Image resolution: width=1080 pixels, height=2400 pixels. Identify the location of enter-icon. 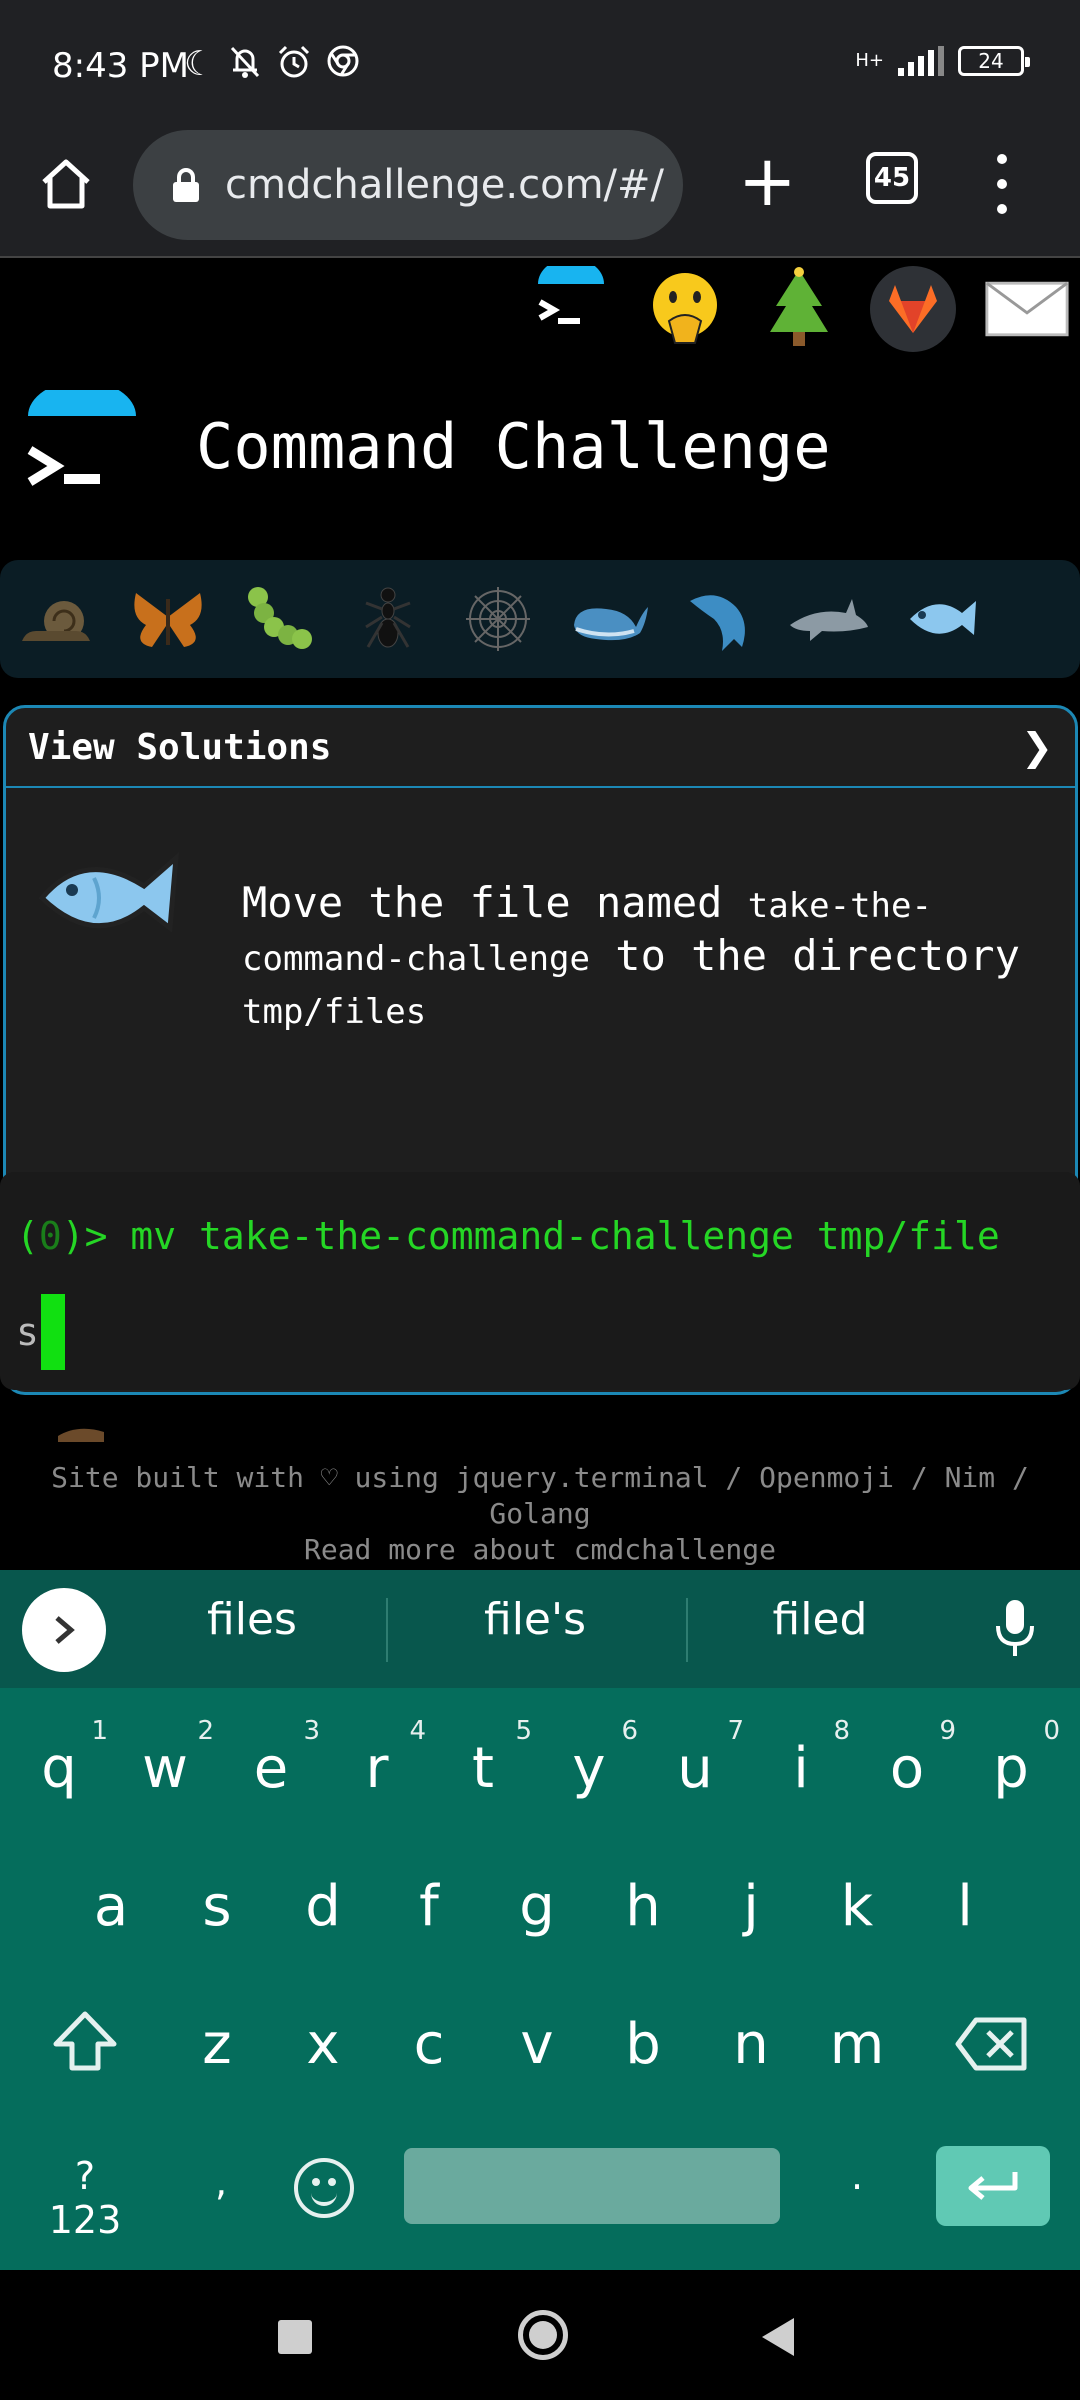
(993, 2186).